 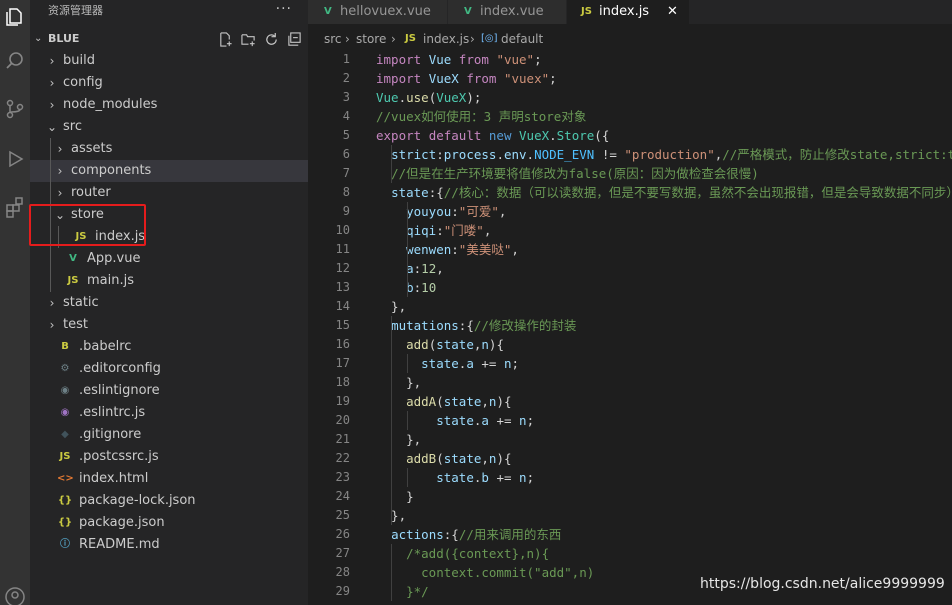 What do you see at coordinates (342, 439) in the screenshot?
I see `line-number: 21` at bounding box center [342, 439].